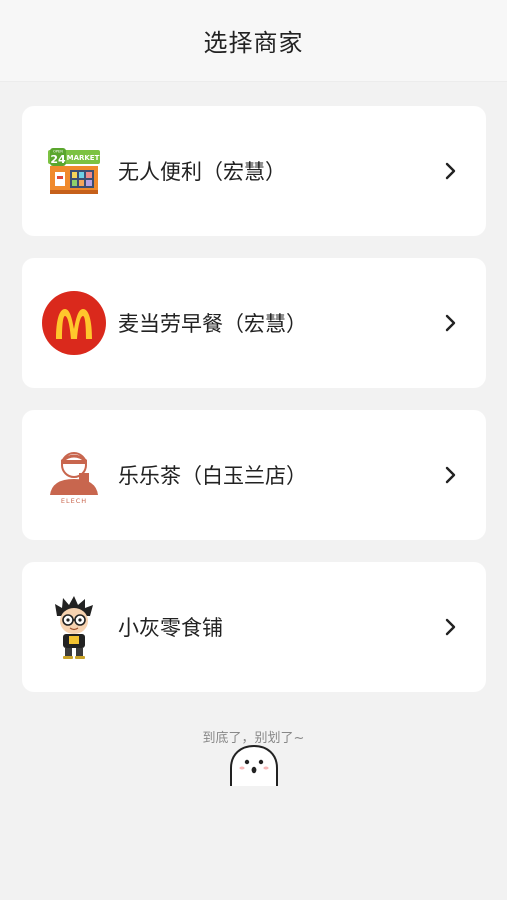  I want to click on merchant-card-unmanned-store: 24 OPEN MARKET 无人便利（宏慧）, so click(254, 171).